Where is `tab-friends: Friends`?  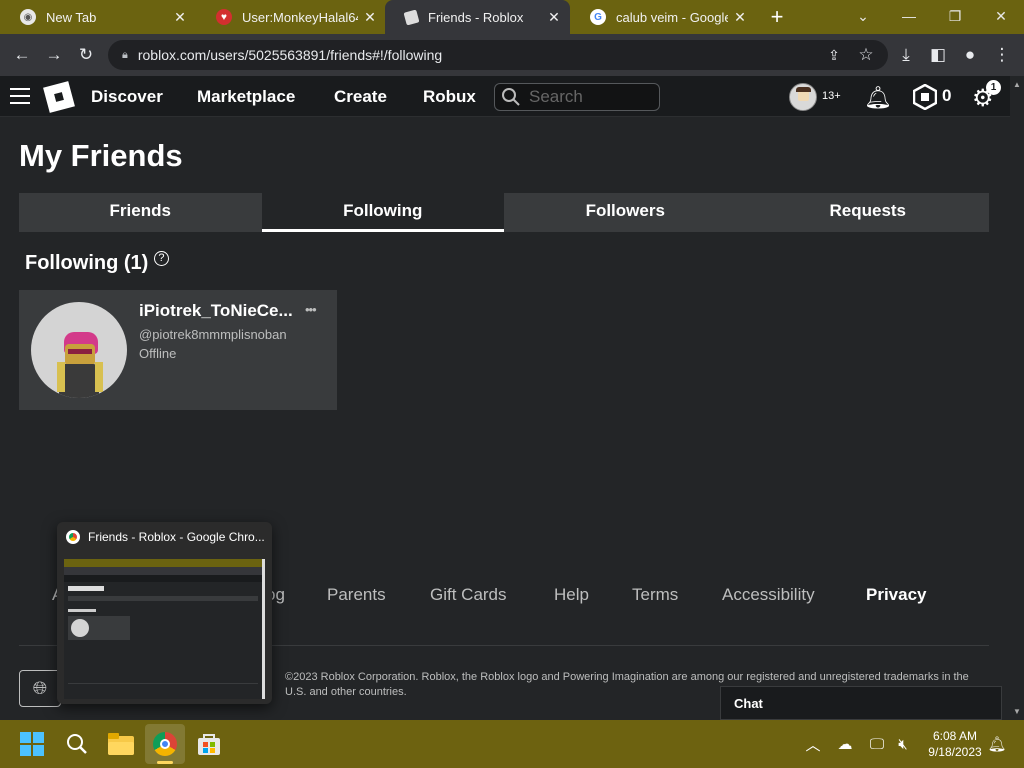
tab-friends: Friends is located at coordinates (140, 212).